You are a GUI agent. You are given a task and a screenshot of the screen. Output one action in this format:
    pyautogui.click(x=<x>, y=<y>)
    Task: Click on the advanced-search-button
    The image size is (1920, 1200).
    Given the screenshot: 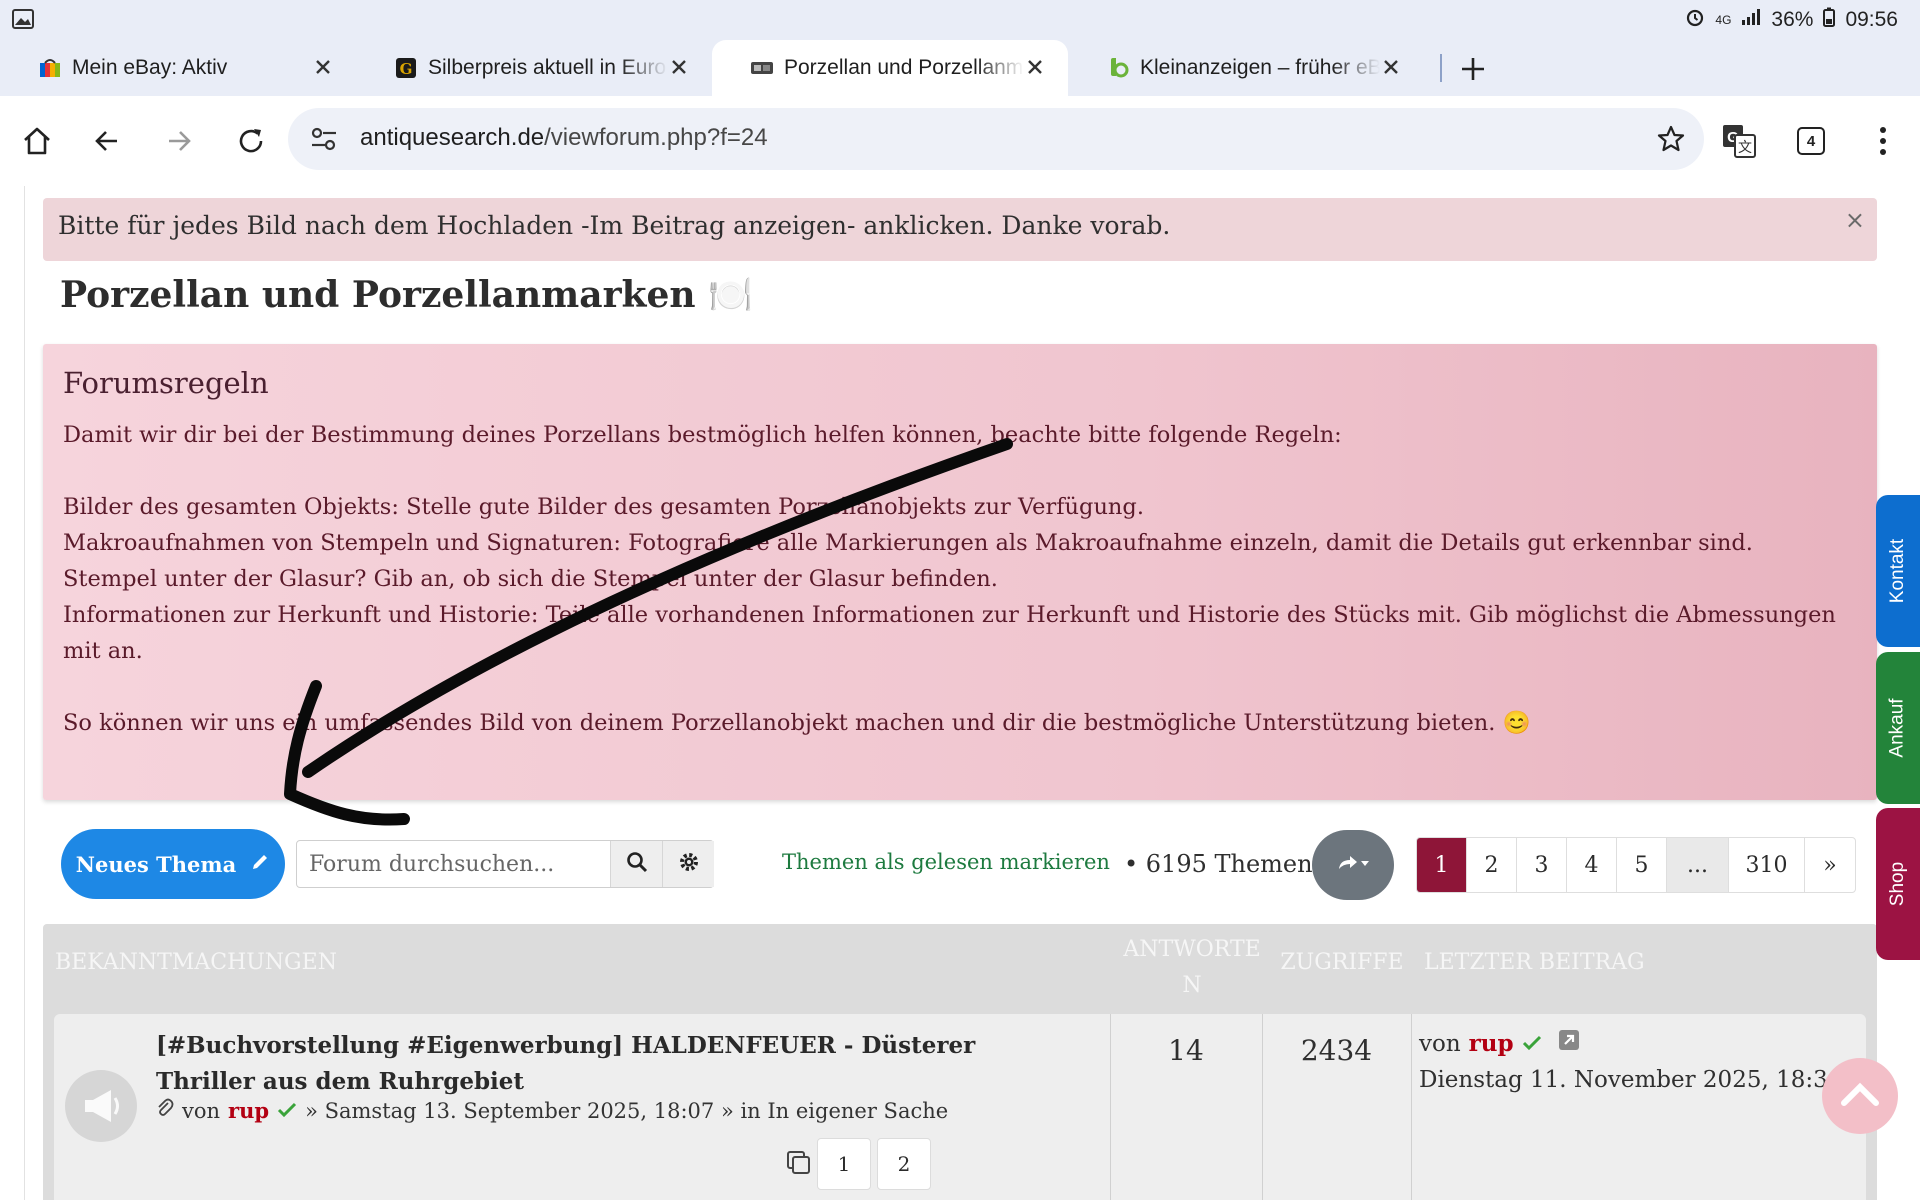 What is the action you would take?
    pyautogui.click(x=688, y=864)
    